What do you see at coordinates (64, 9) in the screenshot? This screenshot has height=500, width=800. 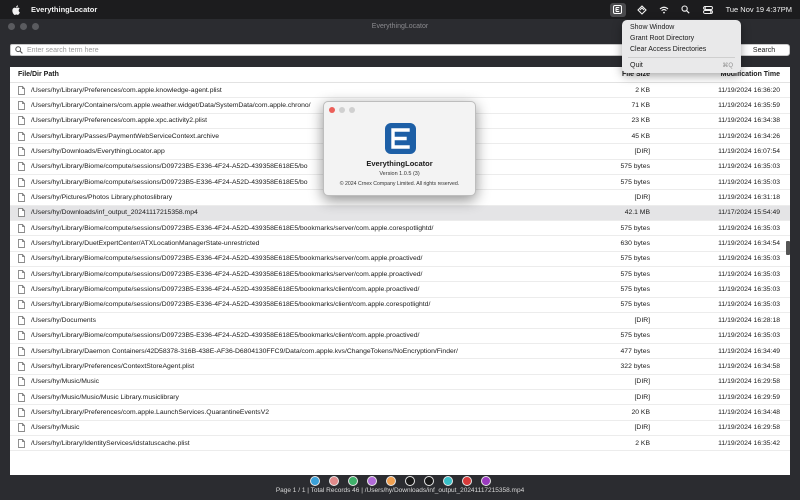 I see `menubar-app-name: EverythingLocator` at bounding box center [64, 9].